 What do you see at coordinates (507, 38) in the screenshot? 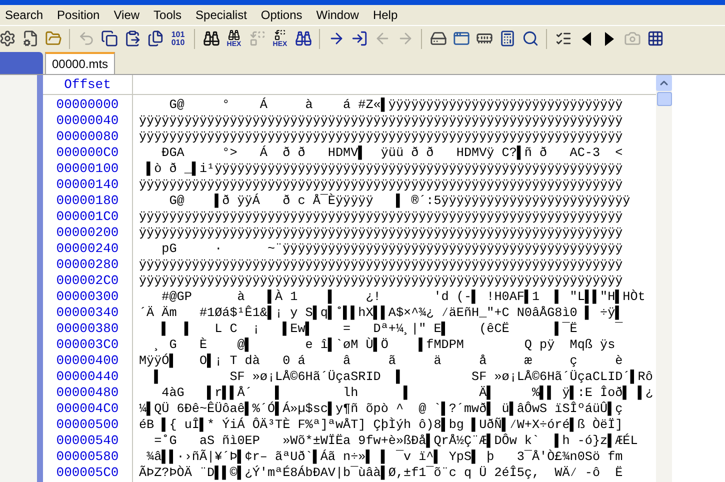
I see `calculator-icon` at bounding box center [507, 38].